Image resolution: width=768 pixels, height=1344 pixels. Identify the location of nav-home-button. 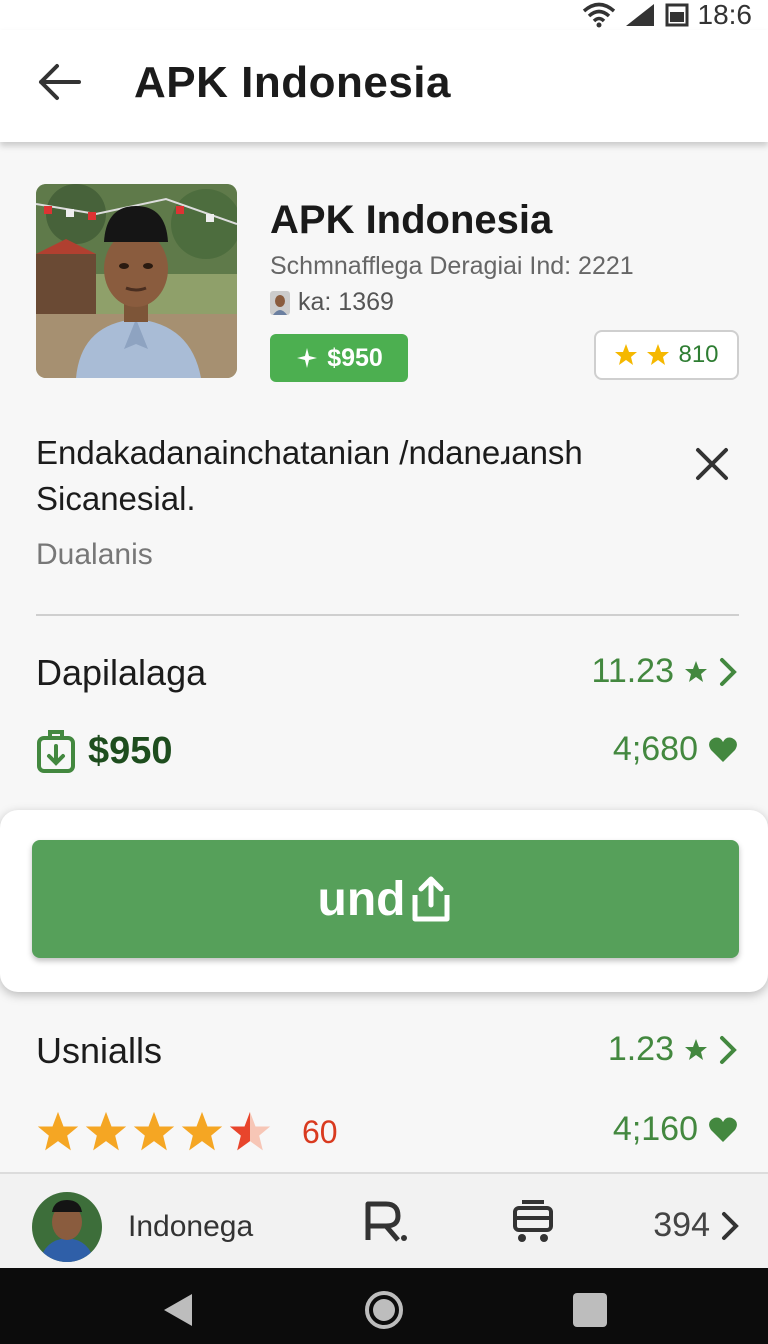
(384, 1310).